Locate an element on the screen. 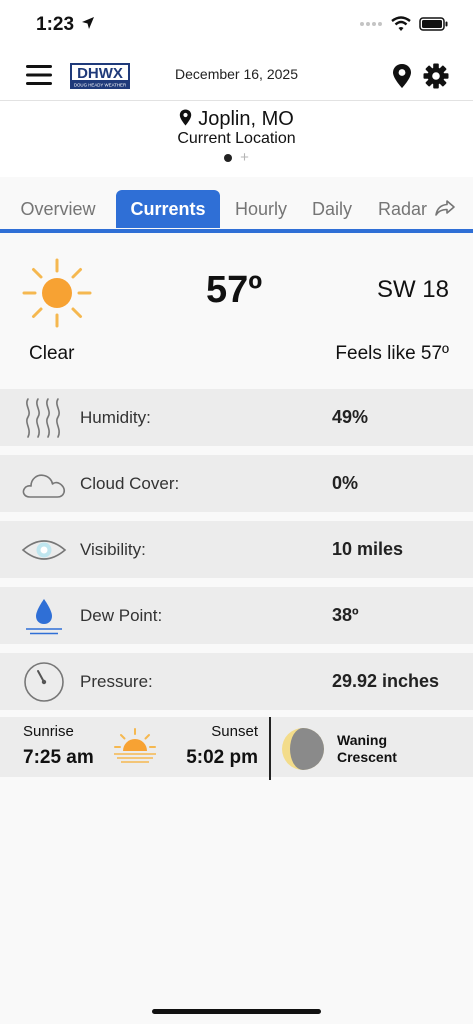 Image resolution: width=473 pixels, height=1024 pixels. moon-phase-line2: Crescent is located at coordinates (367, 757).